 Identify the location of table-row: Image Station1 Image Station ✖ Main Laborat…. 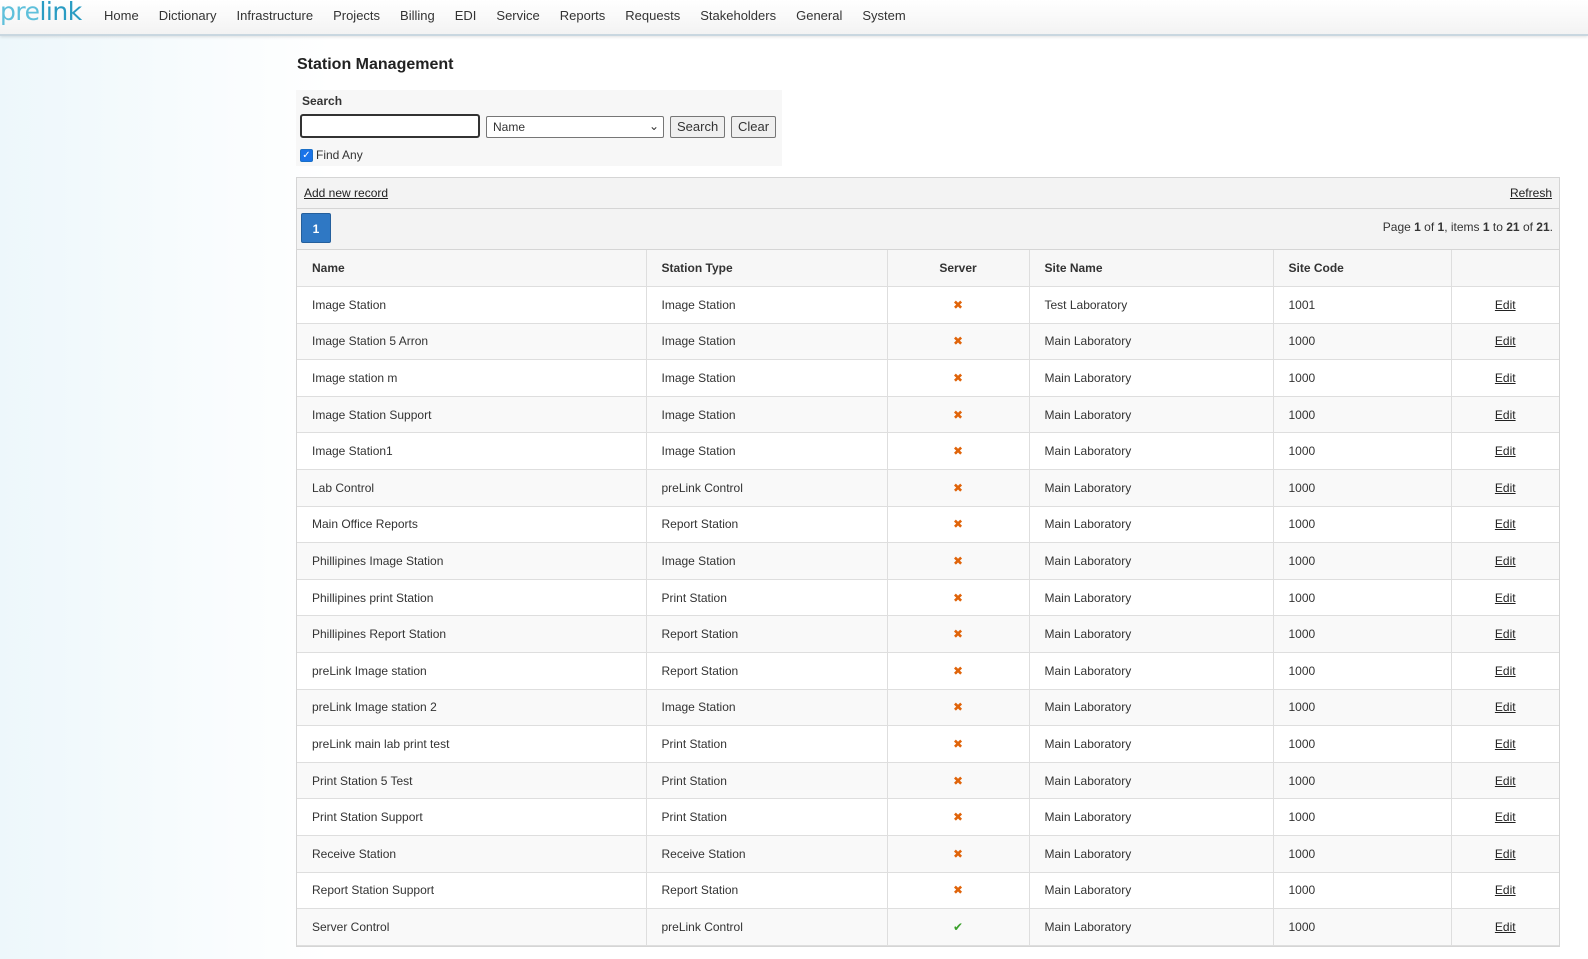
(928, 451).